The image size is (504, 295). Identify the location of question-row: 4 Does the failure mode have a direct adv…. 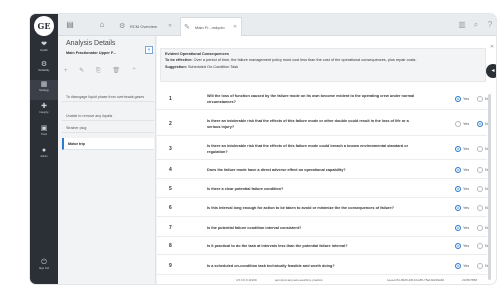
(323, 170).